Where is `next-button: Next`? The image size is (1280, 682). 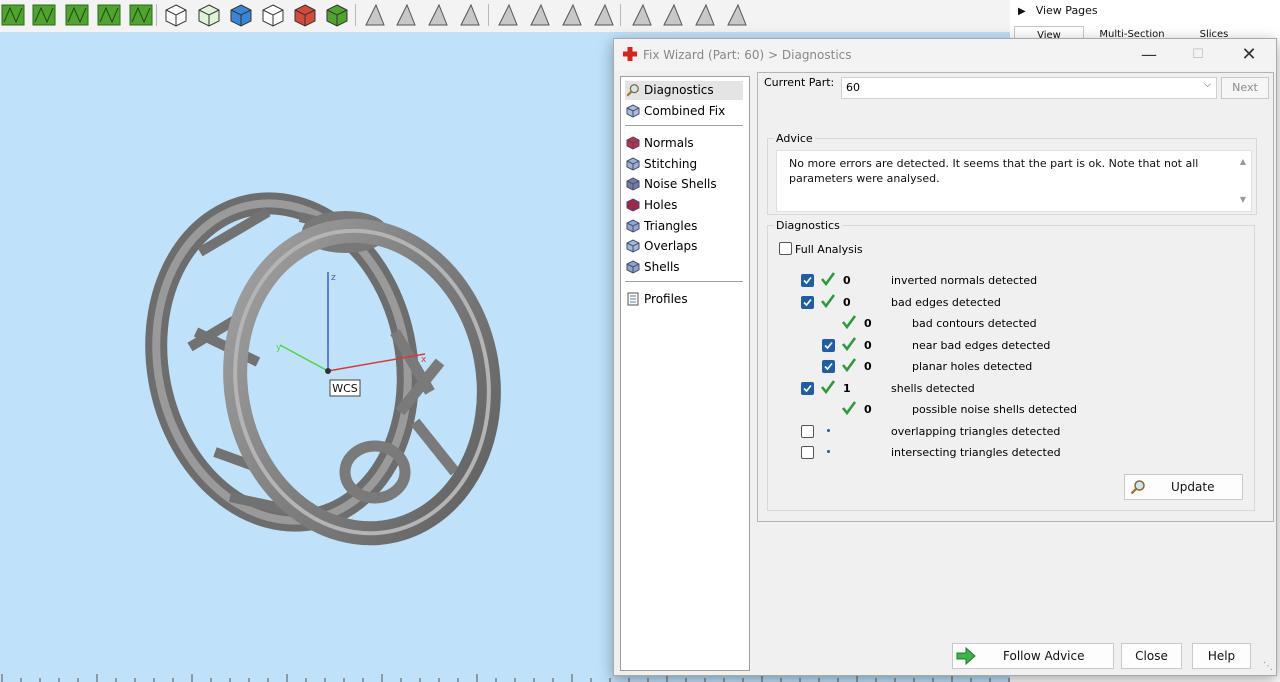 next-button: Next is located at coordinates (1245, 88).